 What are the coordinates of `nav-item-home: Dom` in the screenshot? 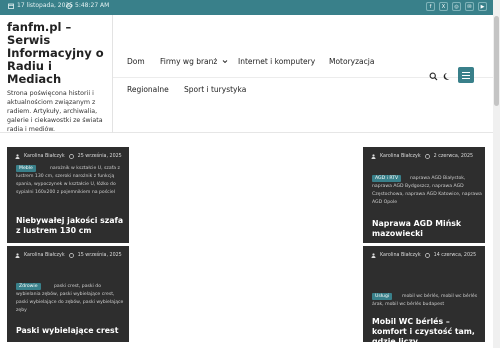 It's located at (136, 61).